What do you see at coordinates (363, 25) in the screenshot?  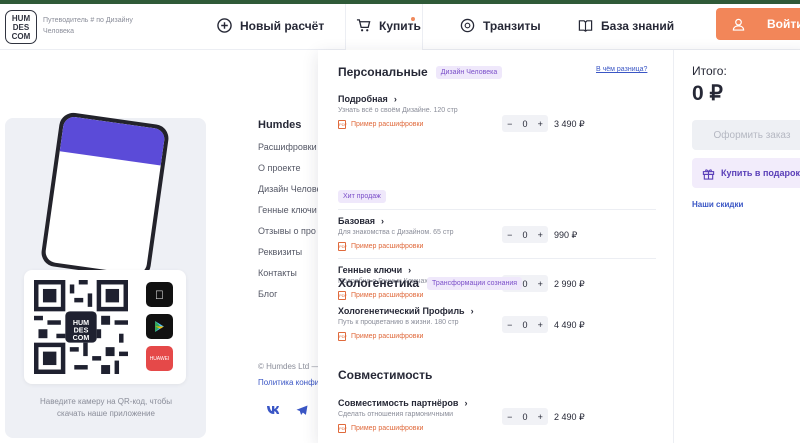 I see `cart-icon` at bounding box center [363, 25].